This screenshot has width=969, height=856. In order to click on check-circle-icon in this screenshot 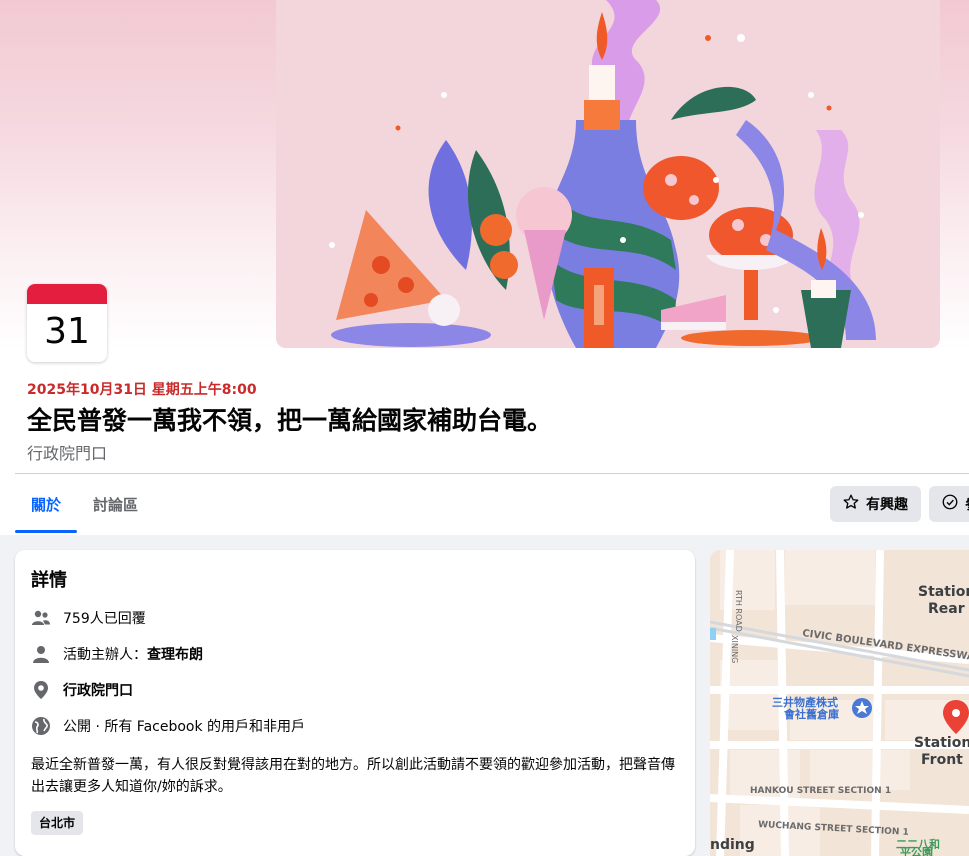, I will do `click(950, 504)`.